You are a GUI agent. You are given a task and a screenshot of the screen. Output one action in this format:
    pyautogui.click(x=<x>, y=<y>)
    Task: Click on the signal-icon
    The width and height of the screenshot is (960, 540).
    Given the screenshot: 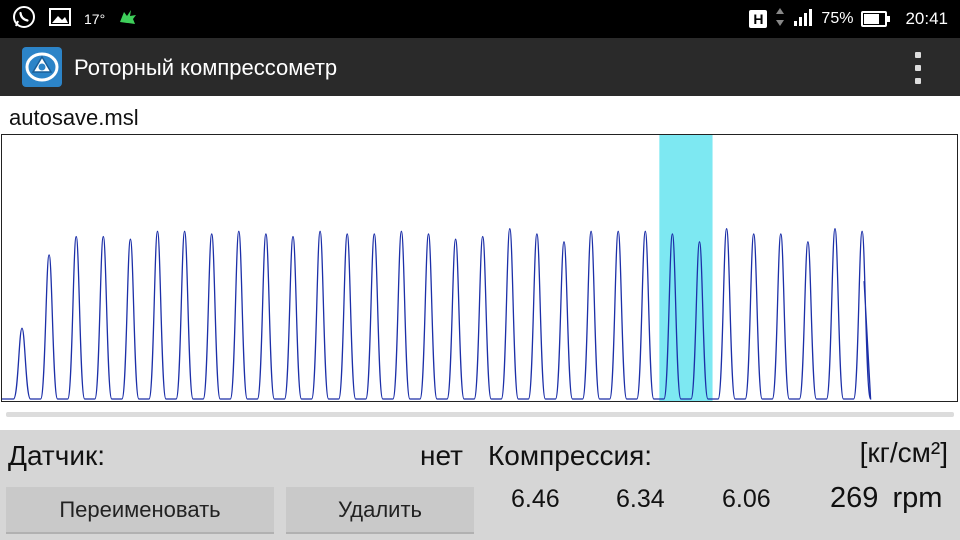 What is the action you would take?
    pyautogui.click(x=803, y=19)
    